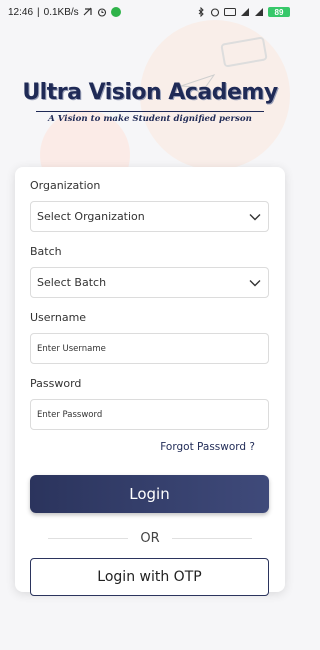 This screenshot has height=650, width=320. I want to click on batch-select: Select Batch, so click(149, 282).